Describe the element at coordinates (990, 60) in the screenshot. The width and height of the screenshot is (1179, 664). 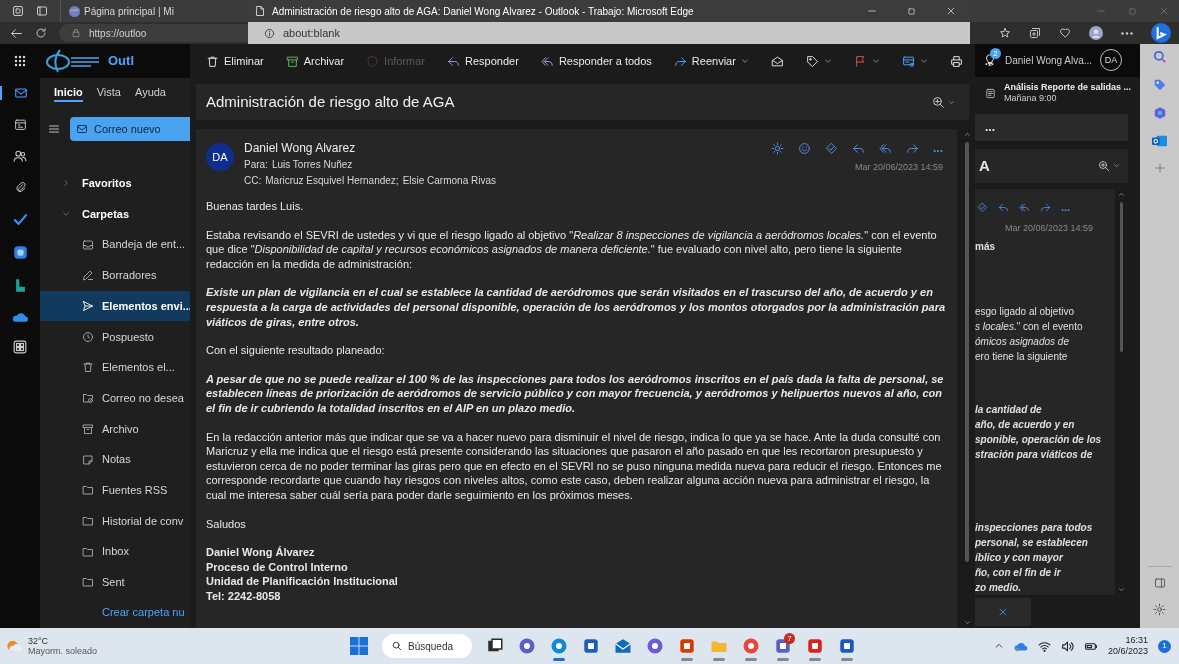
I see `lightbulb-icon` at that location.